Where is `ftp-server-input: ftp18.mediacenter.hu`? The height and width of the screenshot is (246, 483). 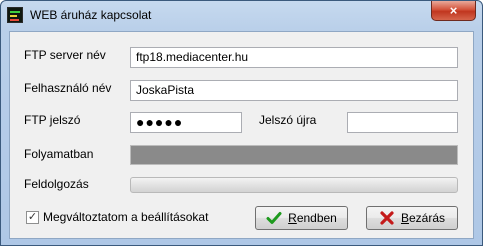
ftp-server-input: ftp18.mediacenter.hu is located at coordinates (294, 57).